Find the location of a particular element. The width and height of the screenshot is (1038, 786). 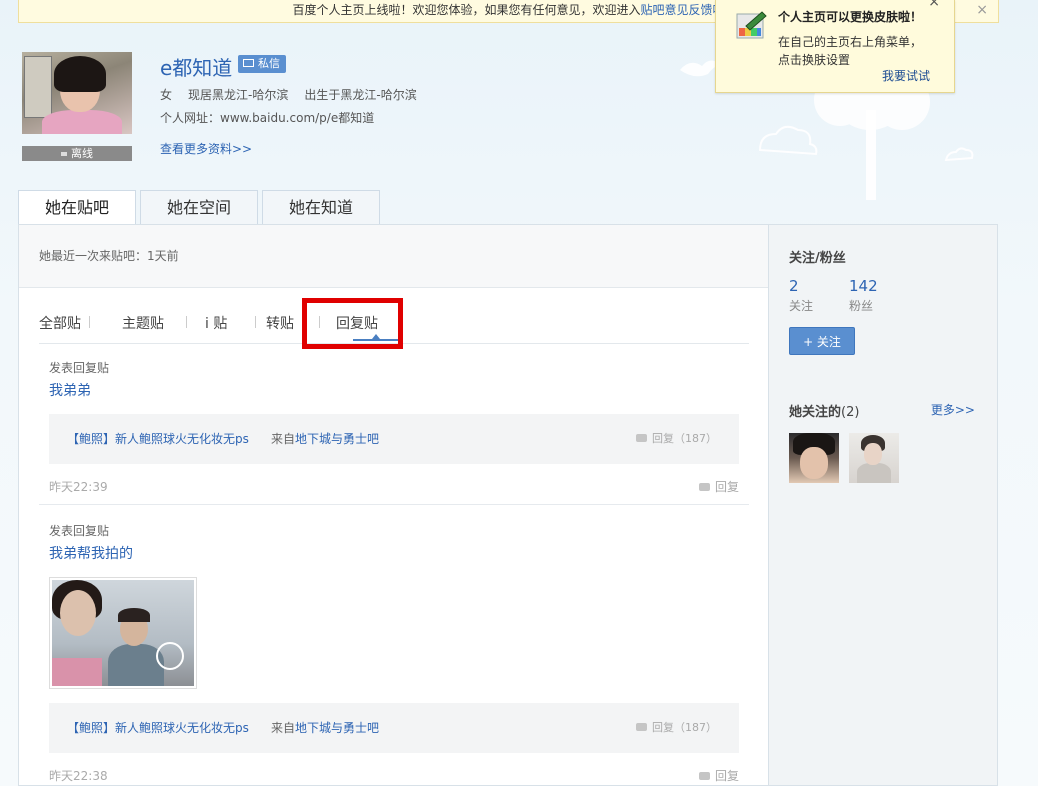

tab-space: 她在空间 is located at coordinates (199, 207).